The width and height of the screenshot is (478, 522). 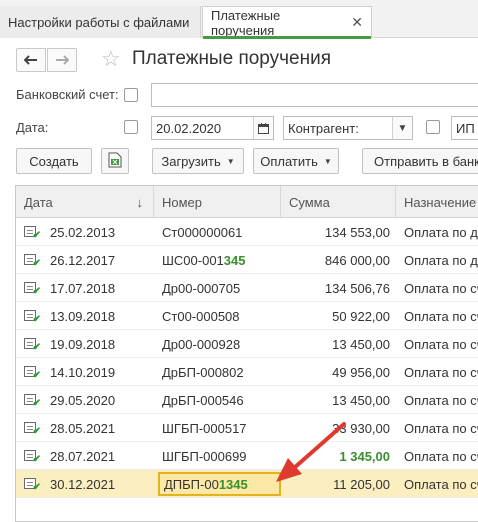 What do you see at coordinates (83, 288) in the screenshot?
I see `row-date: 17.07.2018` at bounding box center [83, 288].